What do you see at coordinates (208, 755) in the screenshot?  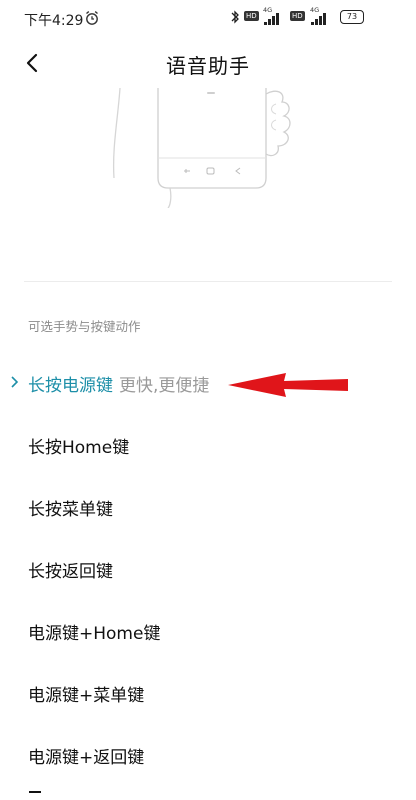 I see `option-power-plus-back: 电源键+返回键` at bounding box center [208, 755].